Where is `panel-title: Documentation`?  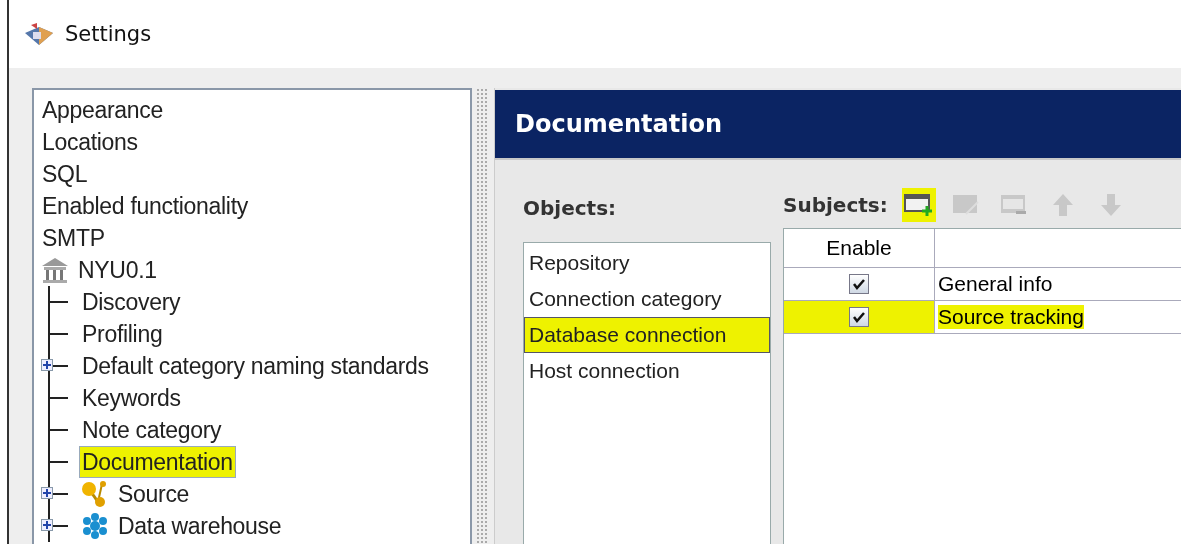 panel-title: Documentation is located at coordinates (838, 124).